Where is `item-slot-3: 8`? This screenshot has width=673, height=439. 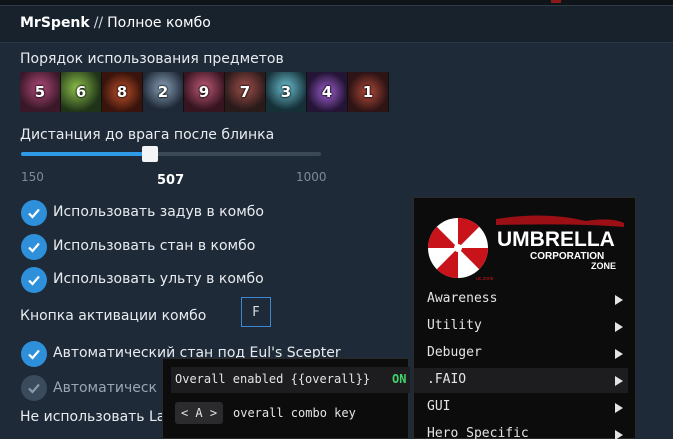
item-slot-3: 8 is located at coordinates (122, 92).